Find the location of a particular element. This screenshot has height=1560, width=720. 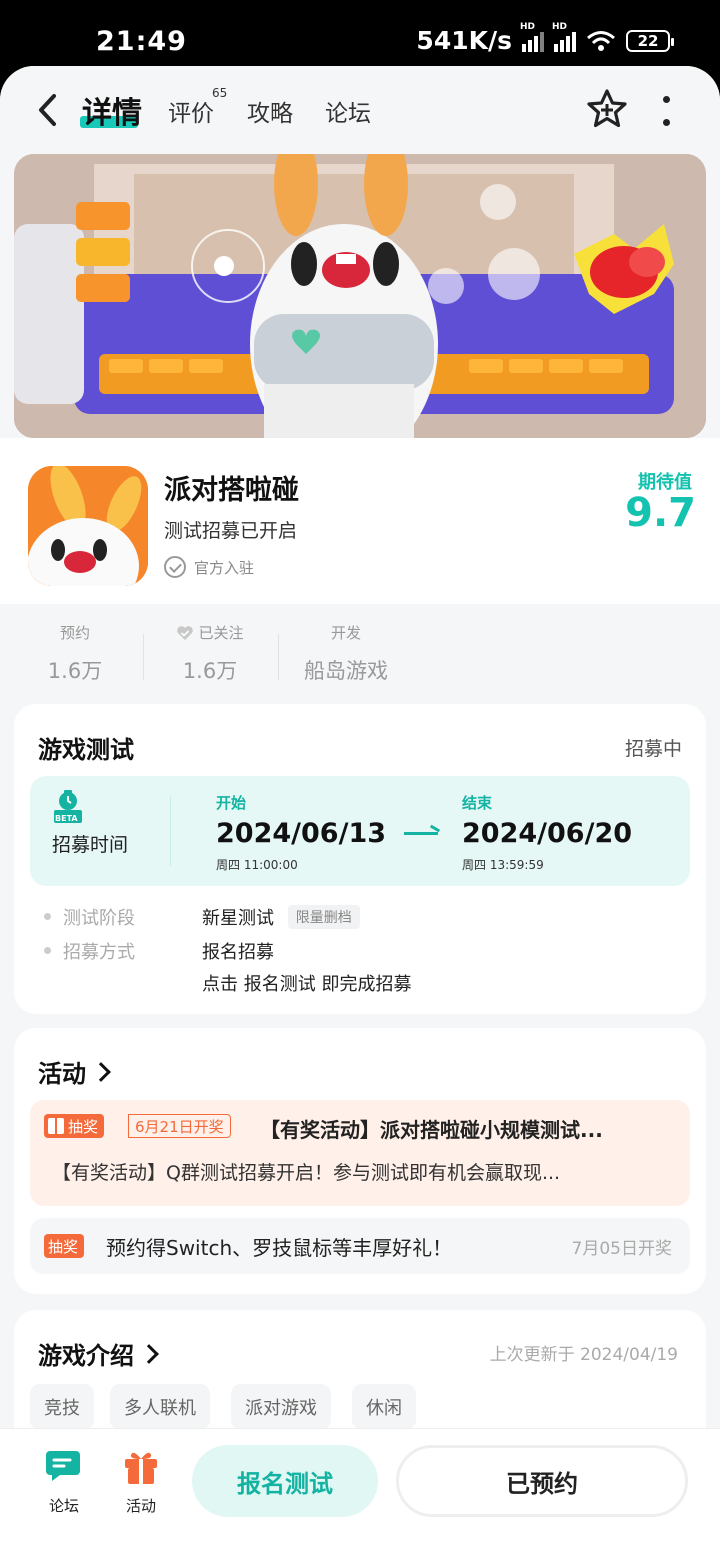

stat-label: 预约 is located at coordinates (74, 633).